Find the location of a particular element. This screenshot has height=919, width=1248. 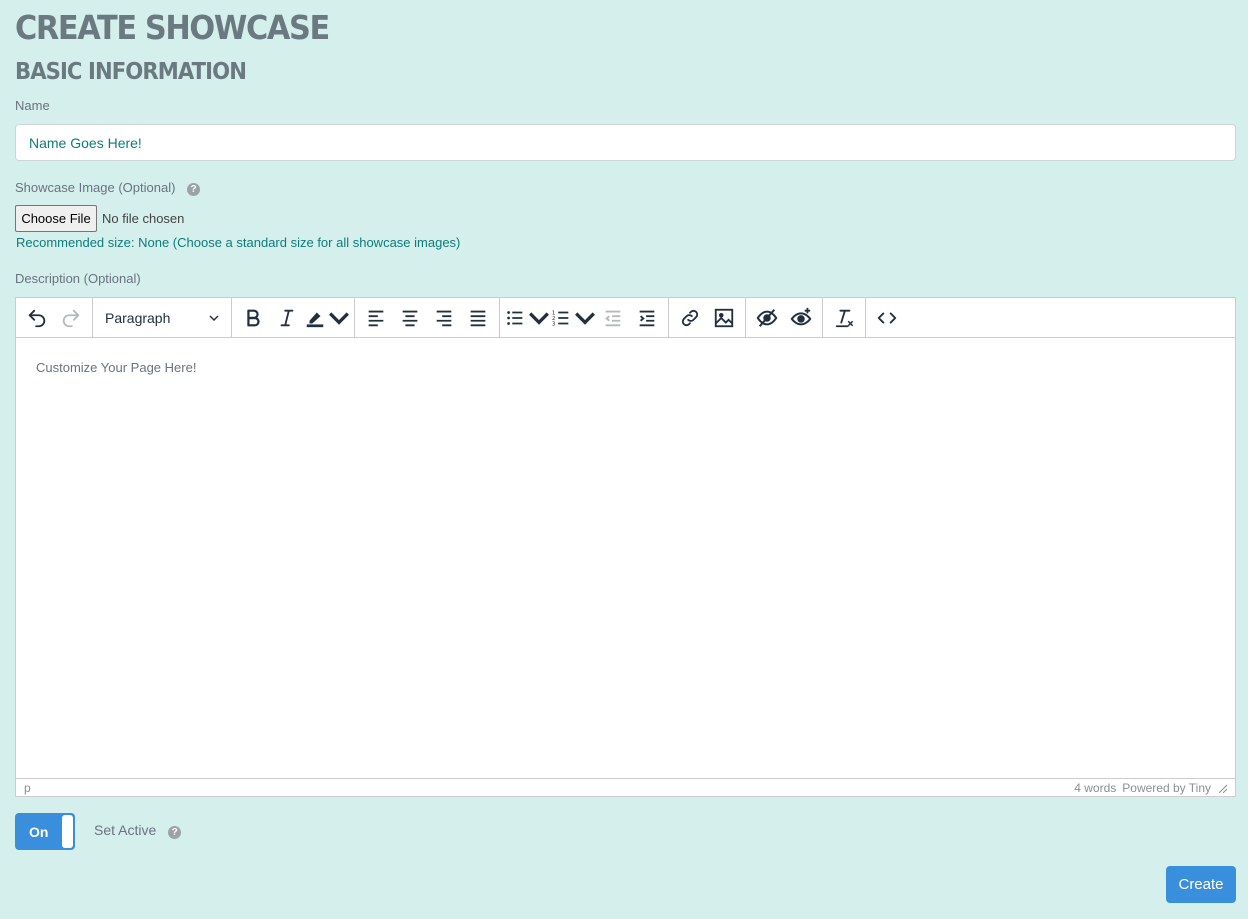

image-label: Showcase Image (Optional) is located at coordinates (95, 187).